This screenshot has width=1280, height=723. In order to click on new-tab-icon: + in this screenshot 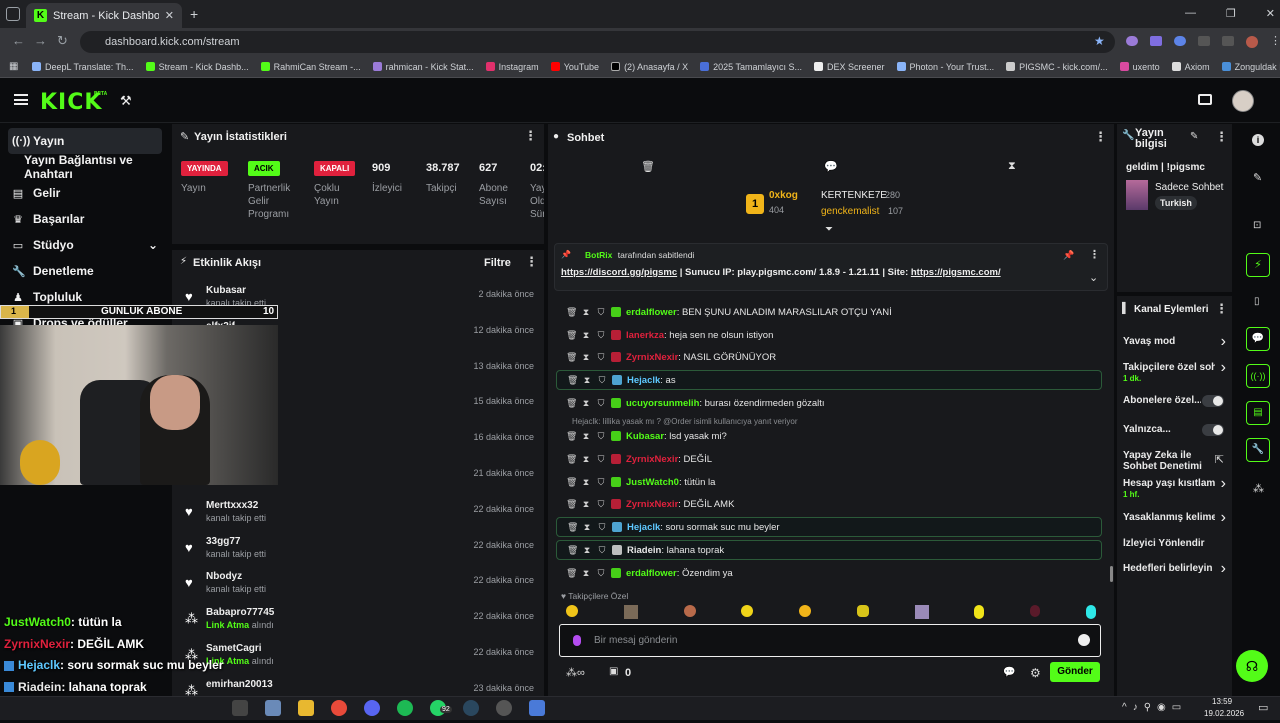, I will do `click(194, 14)`.